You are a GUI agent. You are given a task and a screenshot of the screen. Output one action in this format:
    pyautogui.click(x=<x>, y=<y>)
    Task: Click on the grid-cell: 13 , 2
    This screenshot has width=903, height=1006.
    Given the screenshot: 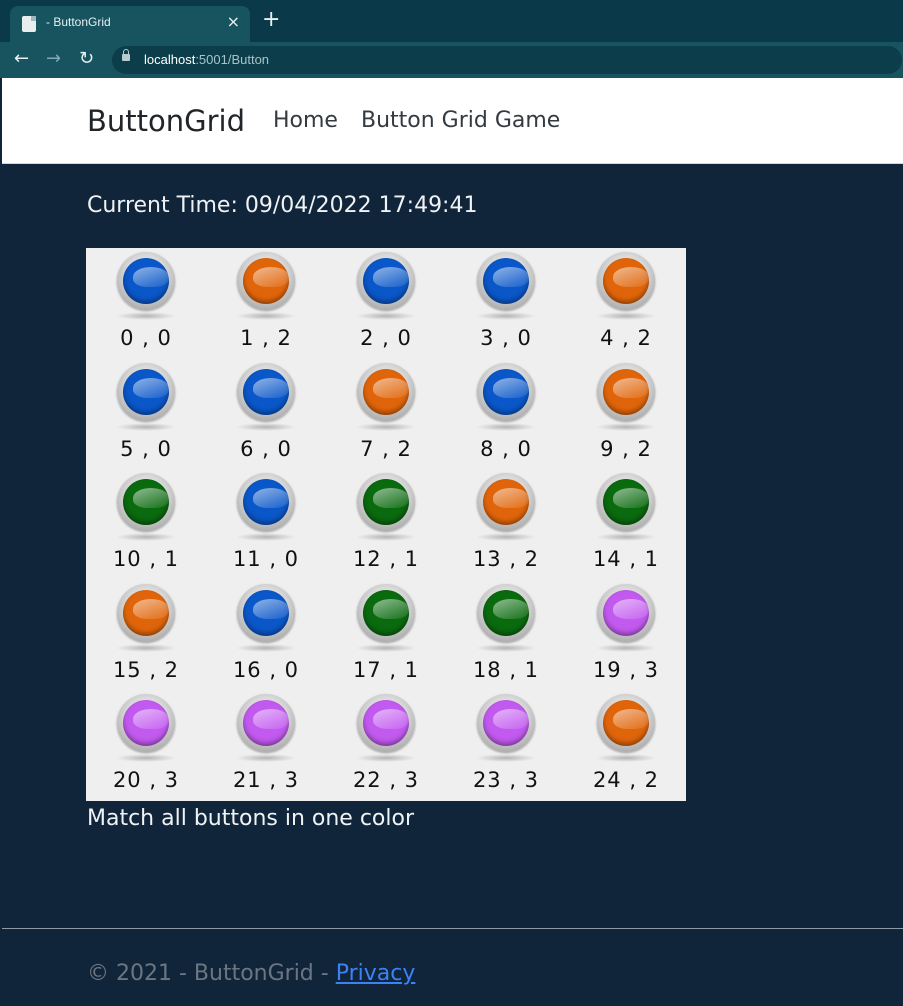 What is the action you would take?
    pyautogui.click(x=506, y=524)
    